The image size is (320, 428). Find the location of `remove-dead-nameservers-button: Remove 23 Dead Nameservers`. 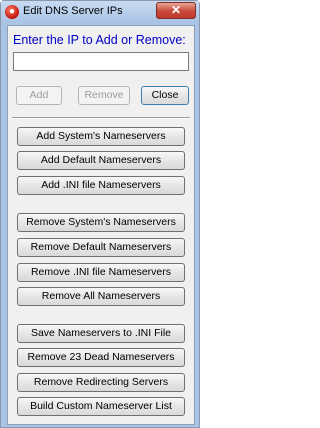

remove-dead-nameservers-button: Remove 23 Dead Nameservers is located at coordinates (101, 357).